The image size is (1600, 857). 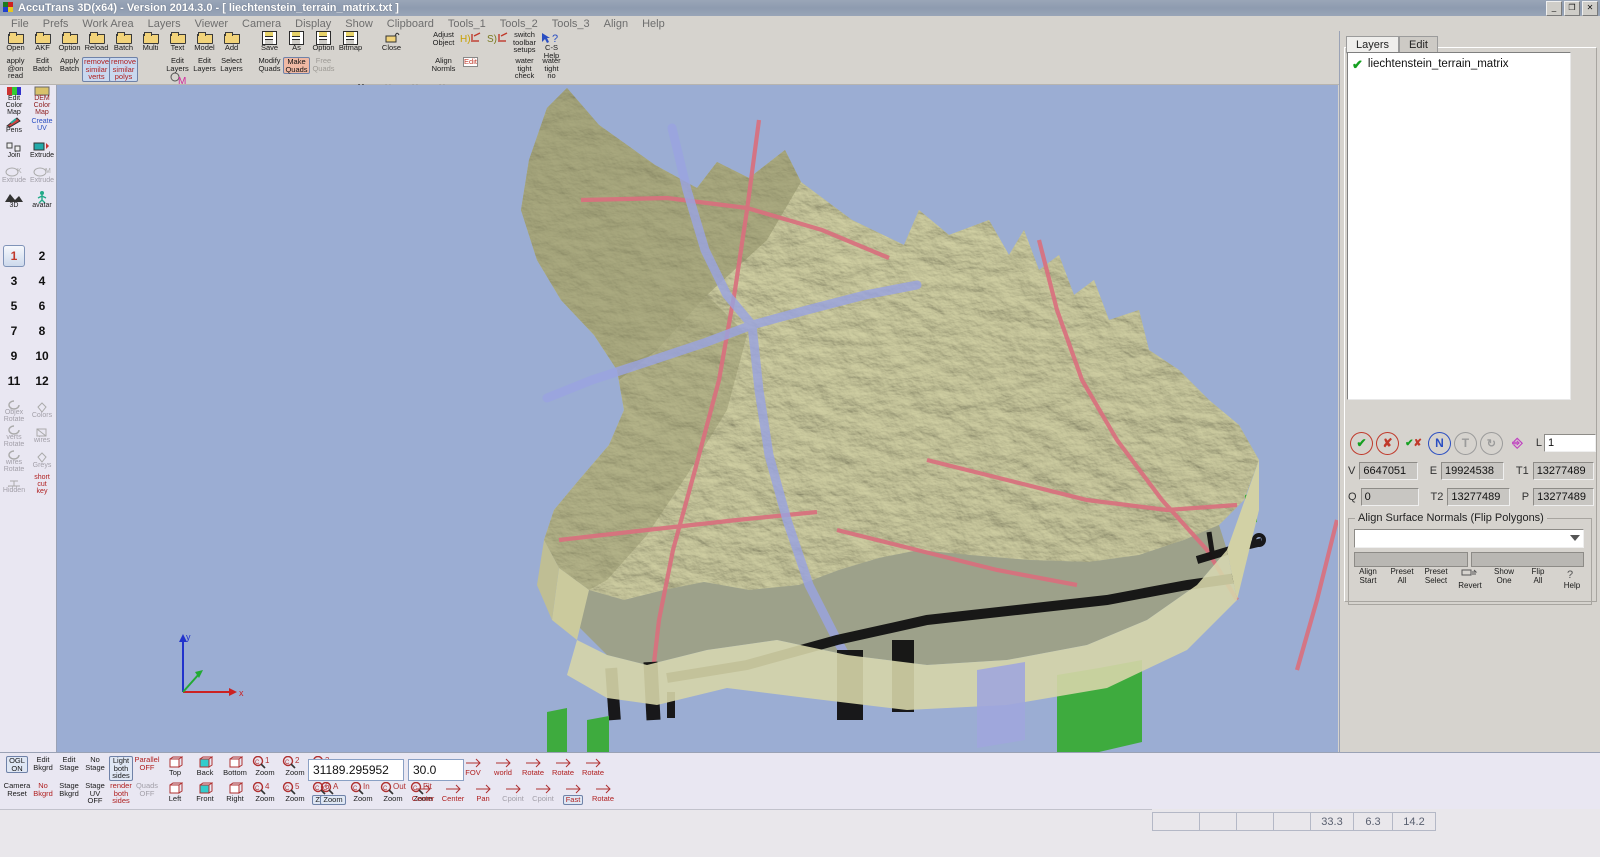 What do you see at coordinates (1413, 443) in the screenshot?
I see `toggle-check-icon: ✔ ✘` at bounding box center [1413, 443].